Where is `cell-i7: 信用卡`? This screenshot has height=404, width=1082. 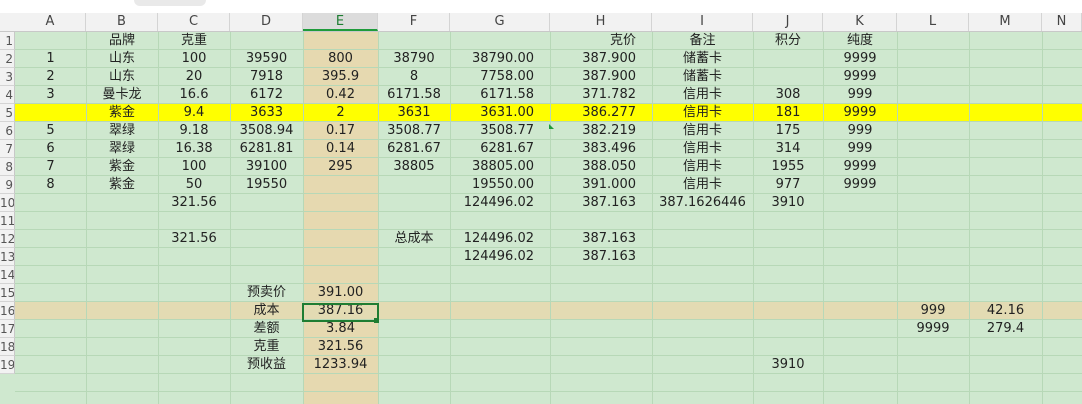 cell-i7: 信用卡 is located at coordinates (702, 149).